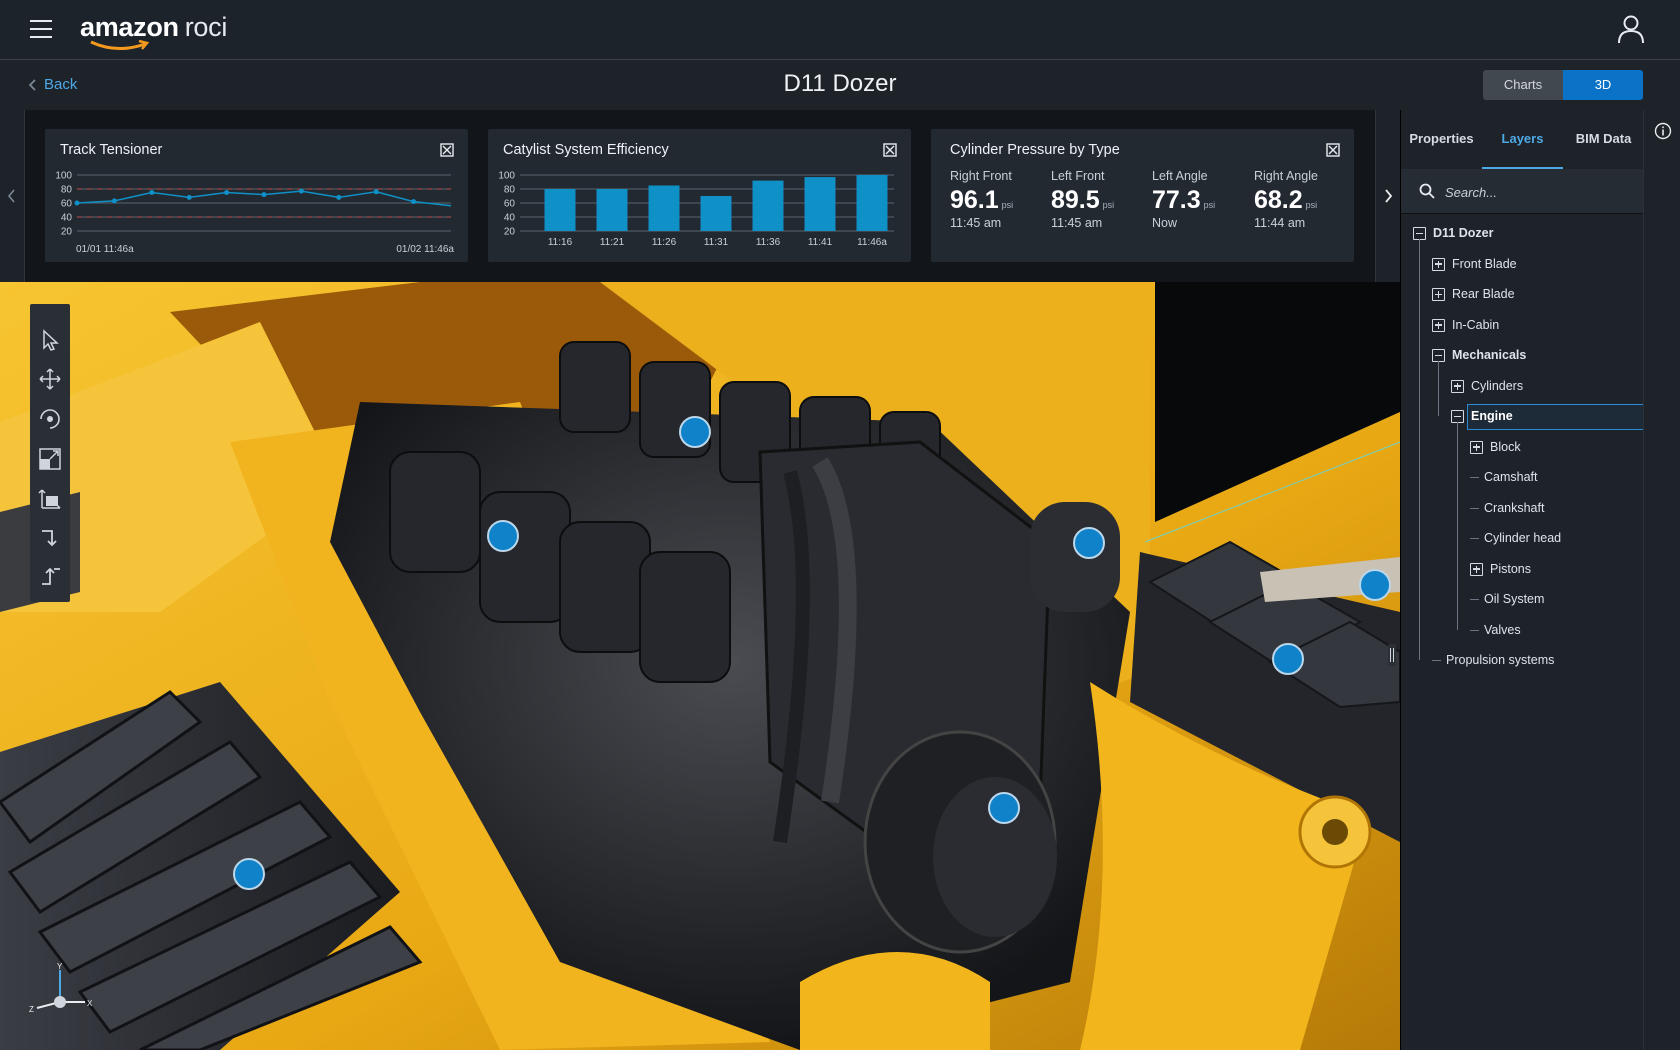  What do you see at coordinates (1476, 324) in the screenshot?
I see `tree-item-label: In-Cabin` at bounding box center [1476, 324].